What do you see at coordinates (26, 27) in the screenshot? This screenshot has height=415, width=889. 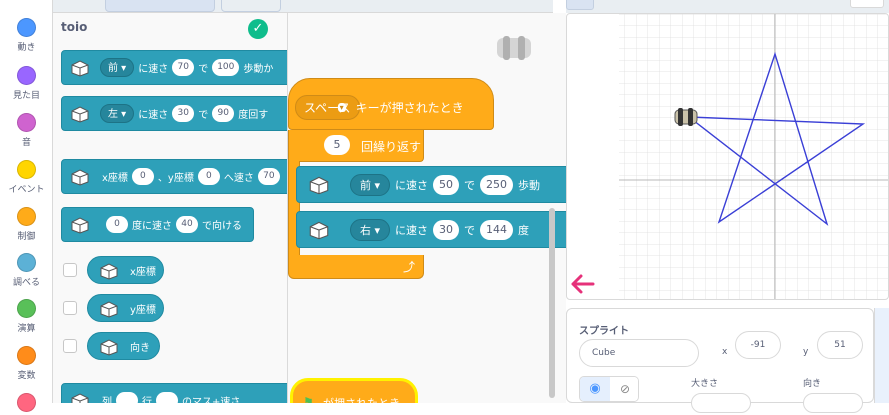 I see `motion-dot-icon` at bounding box center [26, 27].